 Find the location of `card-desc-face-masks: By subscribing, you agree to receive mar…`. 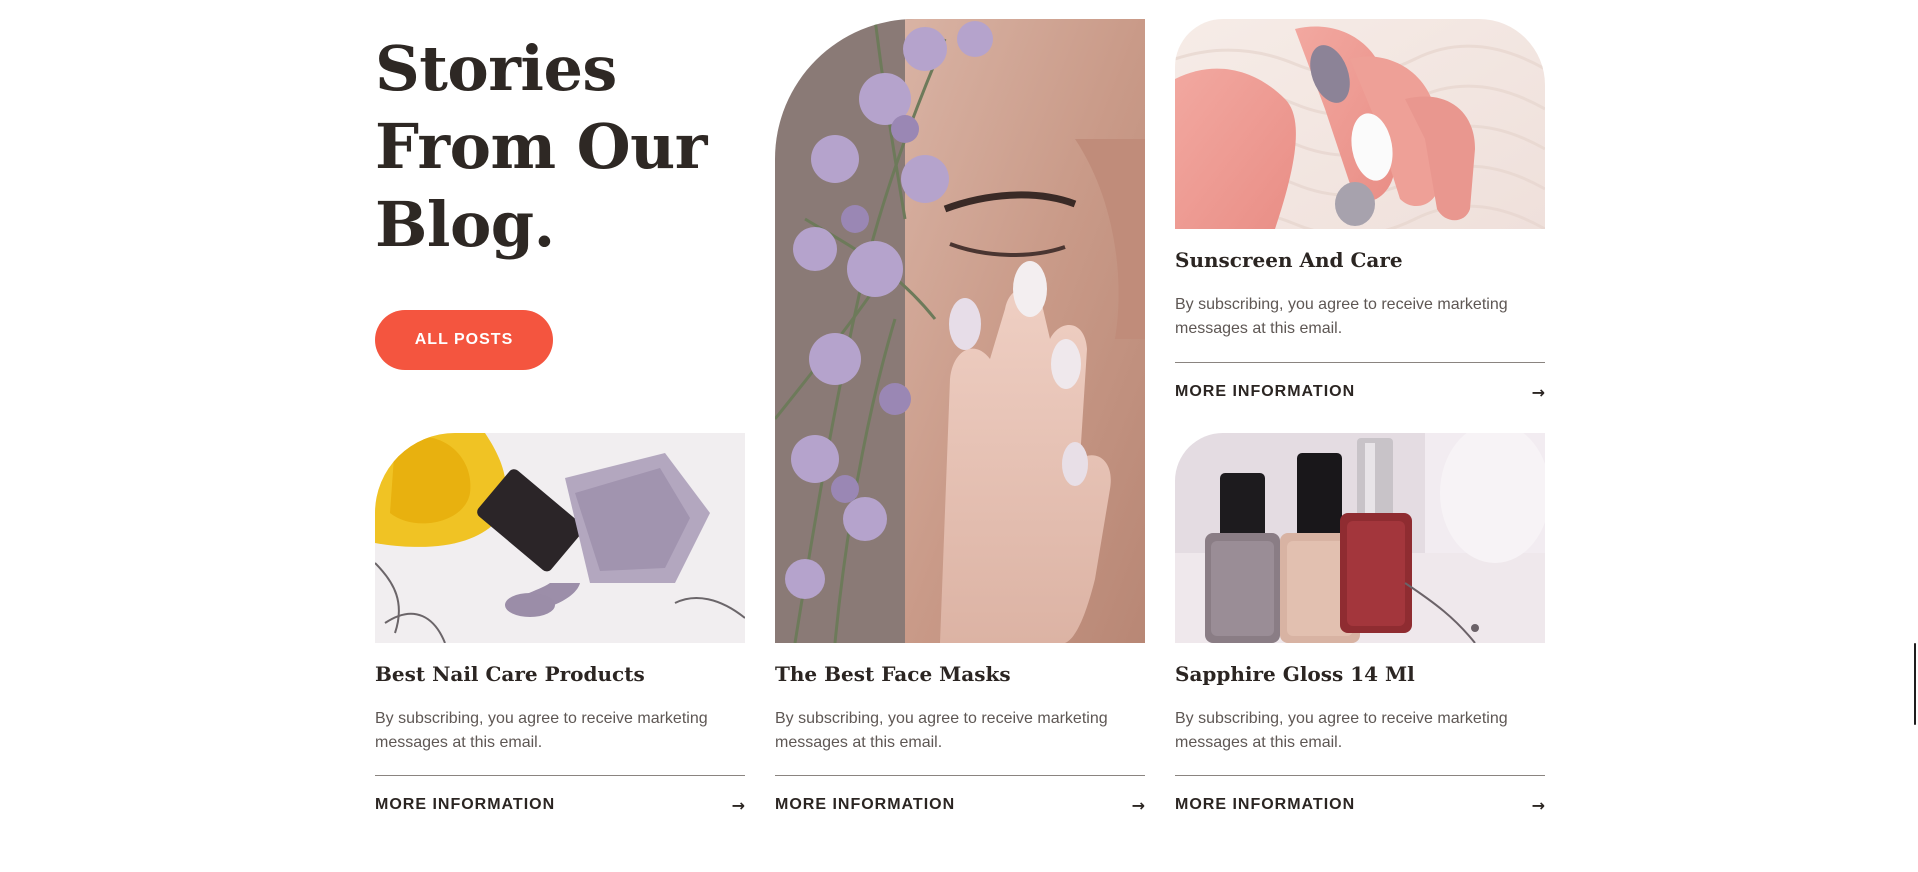

card-desc-face-masks: By subscribing, you agree to receive mar… is located at coordinates (941, 730).